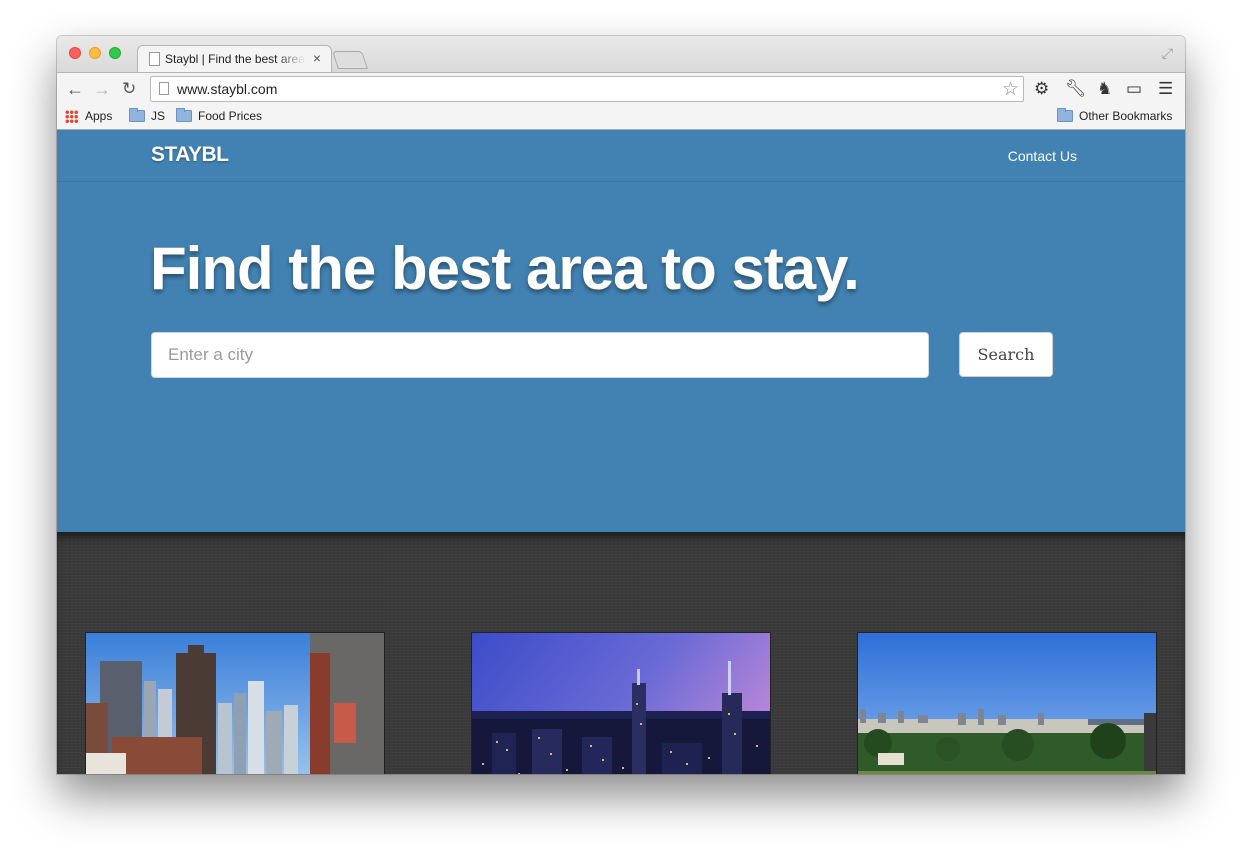 The image size is (1242, 854). I want to click on close-window-button, so click(75, 53).